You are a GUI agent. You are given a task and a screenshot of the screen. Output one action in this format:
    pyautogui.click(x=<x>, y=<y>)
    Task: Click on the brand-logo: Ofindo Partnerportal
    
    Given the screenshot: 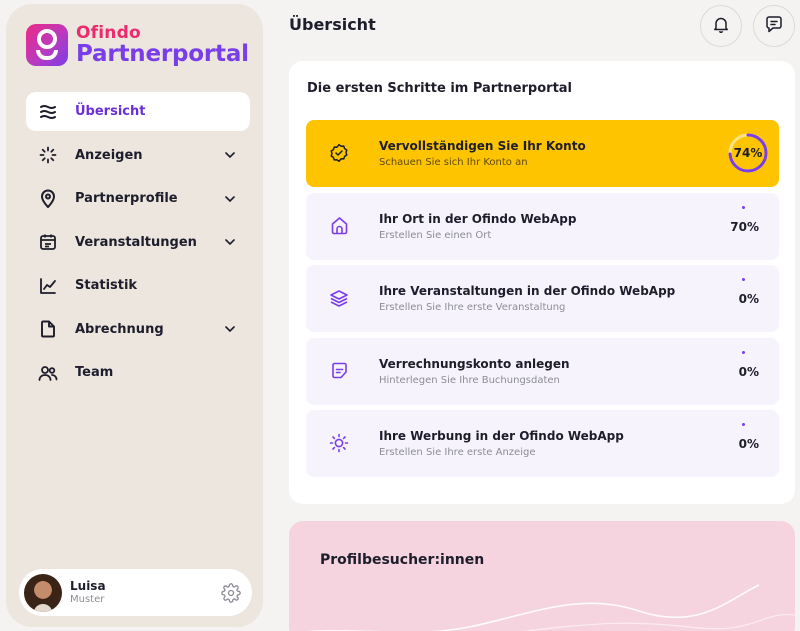 What is the action you would take?
    pyautogui.click(x=137, y=45)
    